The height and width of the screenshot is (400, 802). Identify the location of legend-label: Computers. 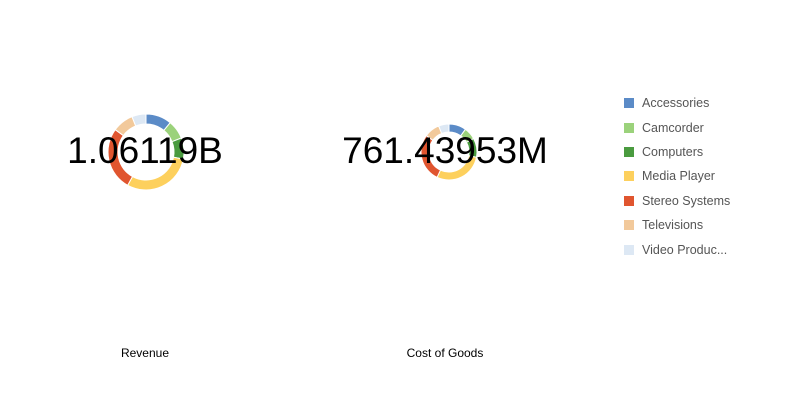
(673, 151).